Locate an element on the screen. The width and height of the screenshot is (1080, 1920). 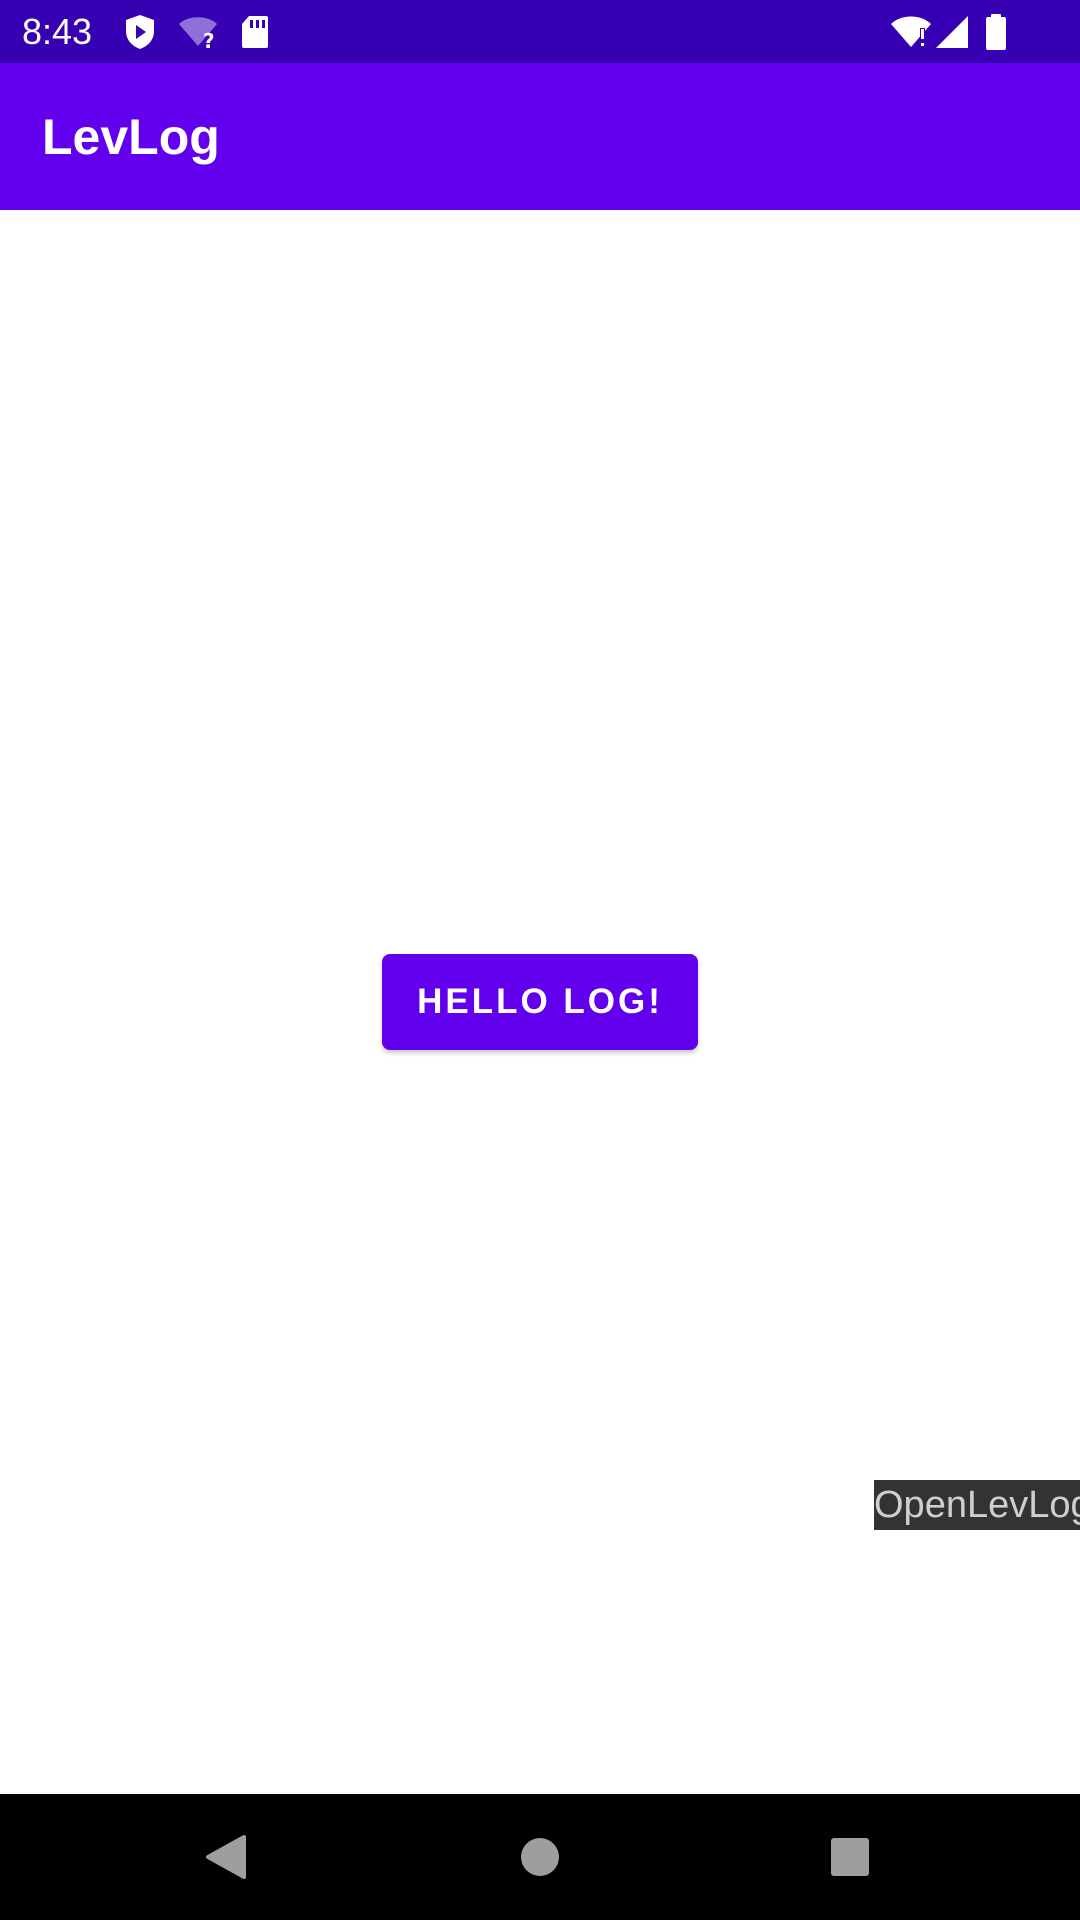
wifi-alert-icon is located at coordinates (911, 32).